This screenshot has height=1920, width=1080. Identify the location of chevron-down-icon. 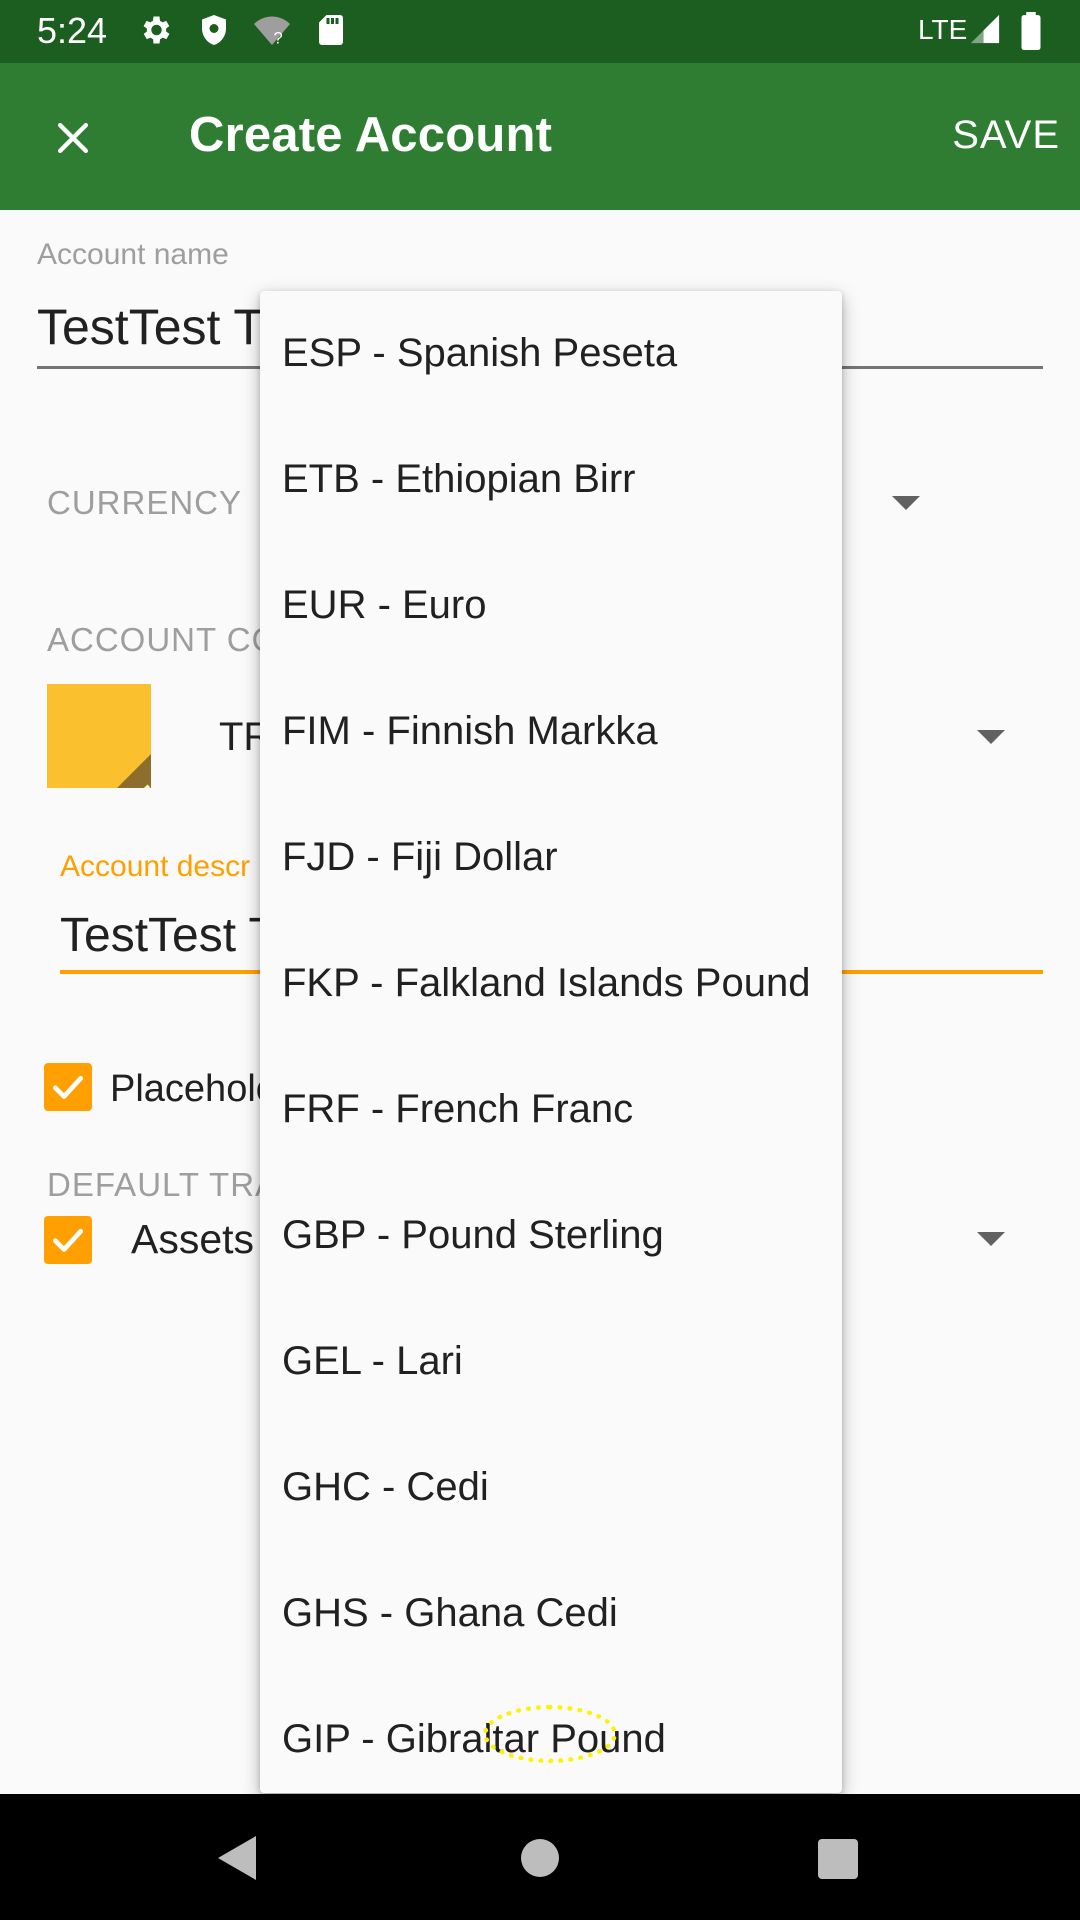
(906, 503).